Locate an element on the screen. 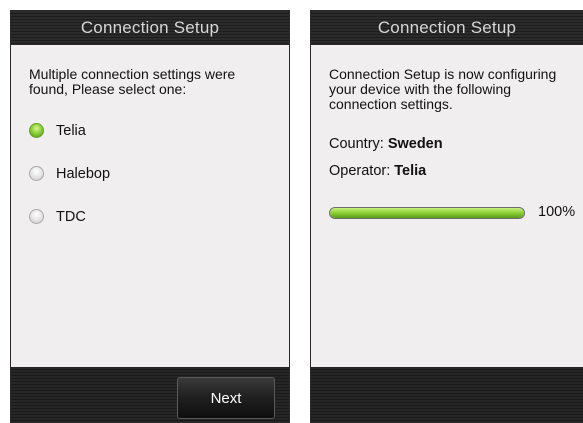  connection-options-list: Telia Halebop TDC is located at coordinates (153, 173).